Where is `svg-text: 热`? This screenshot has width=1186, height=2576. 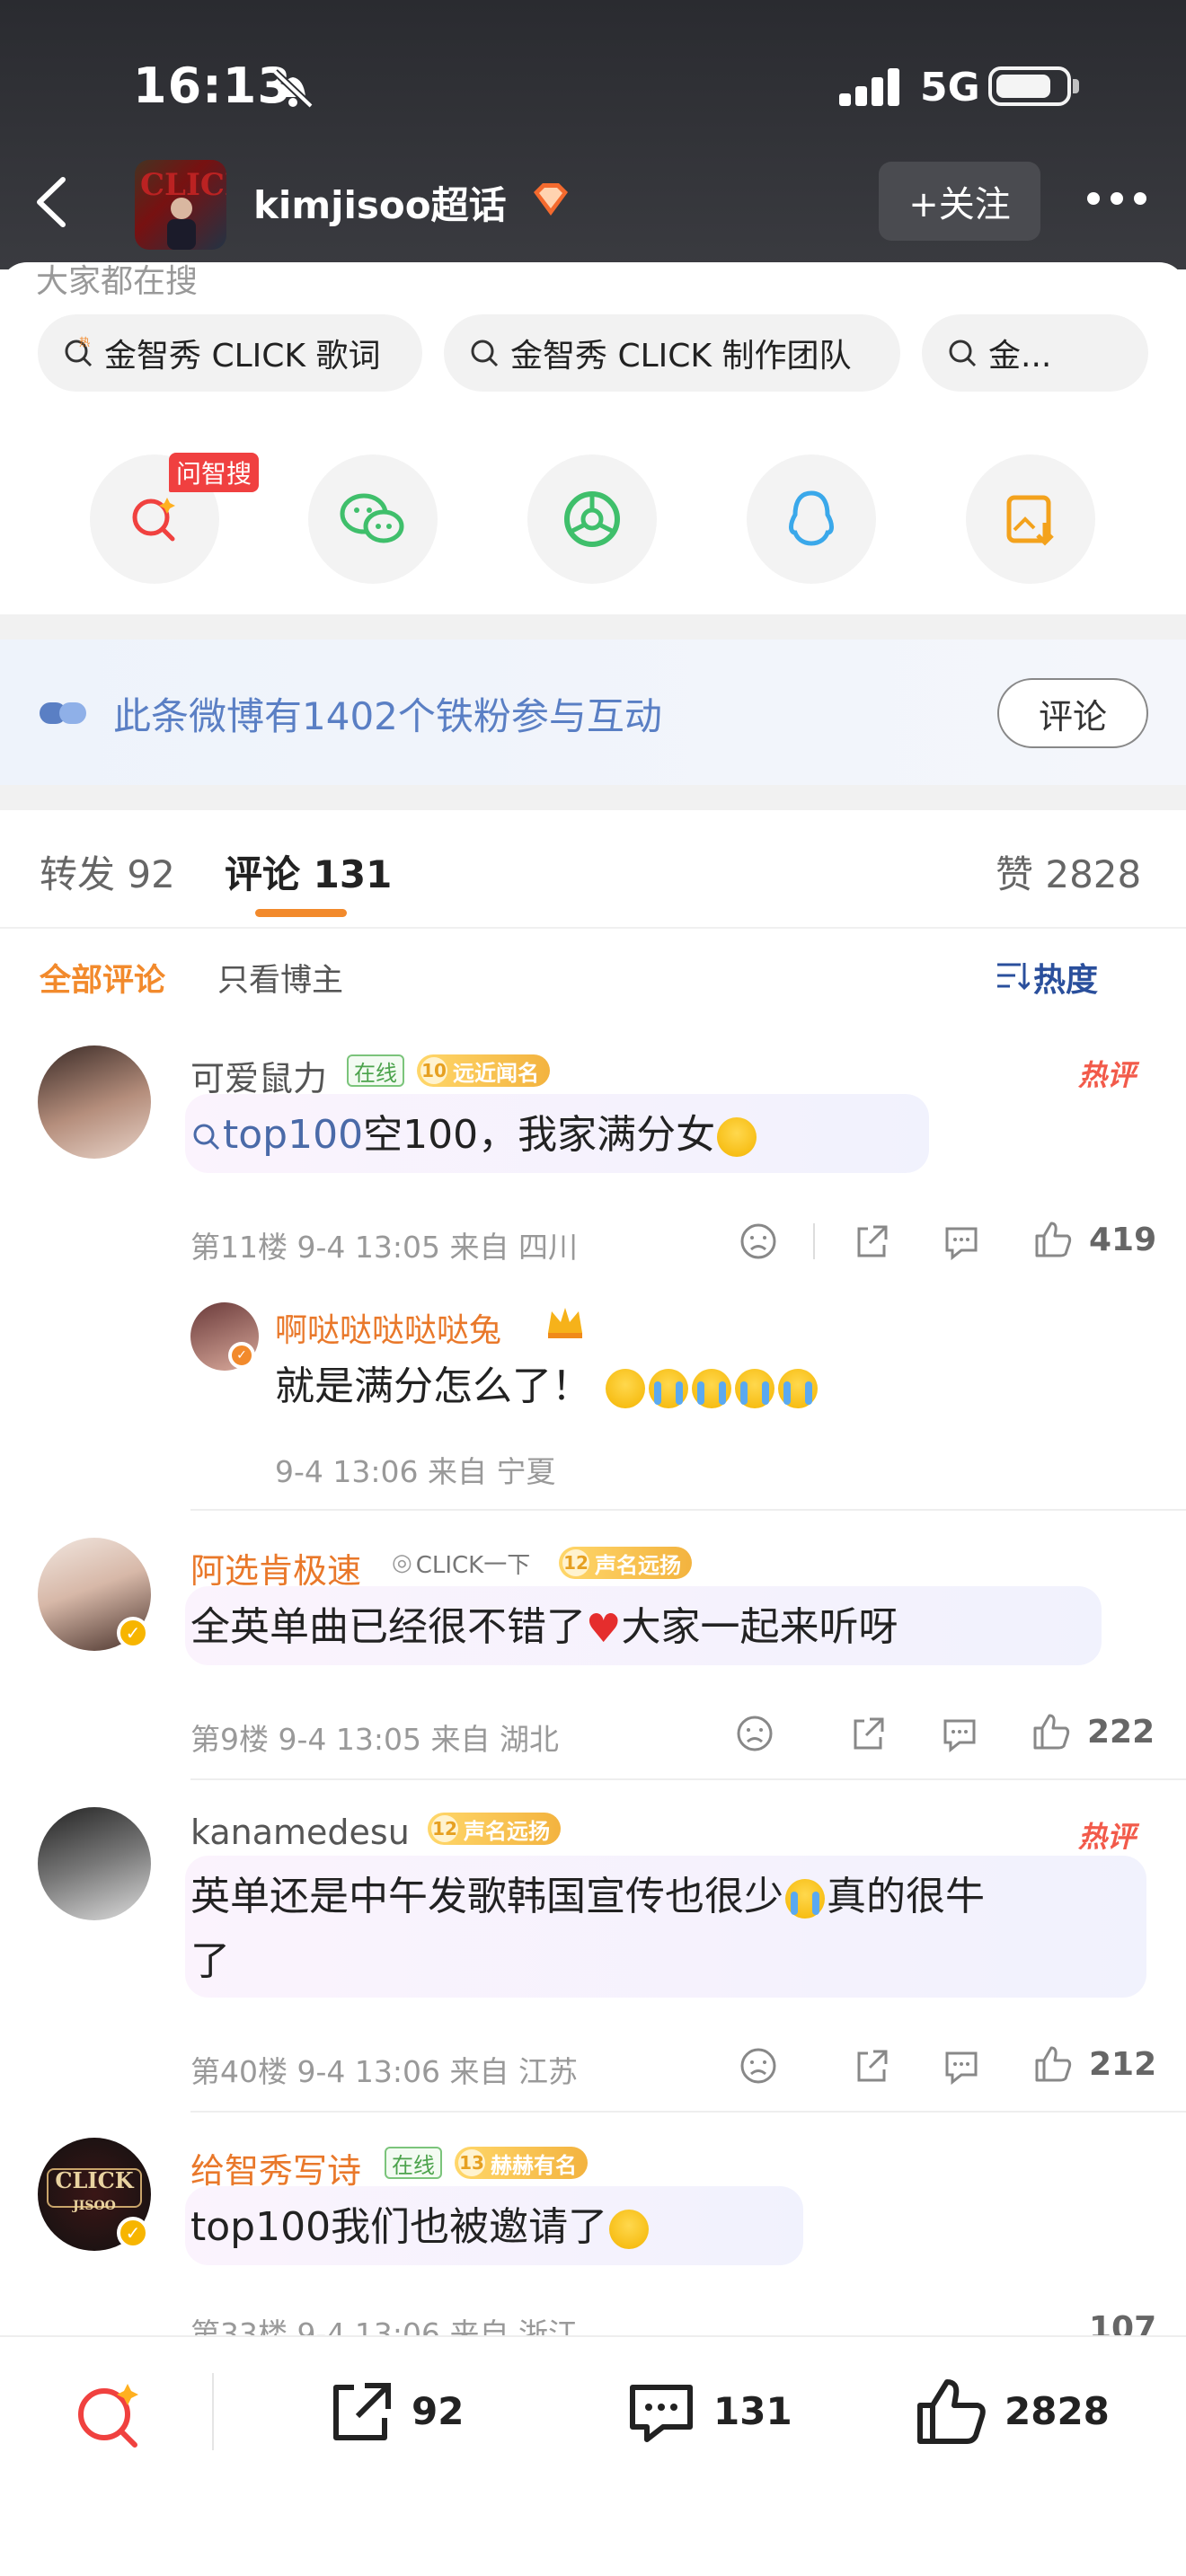
svg-text: 热 is located at coordinates (84, 342).